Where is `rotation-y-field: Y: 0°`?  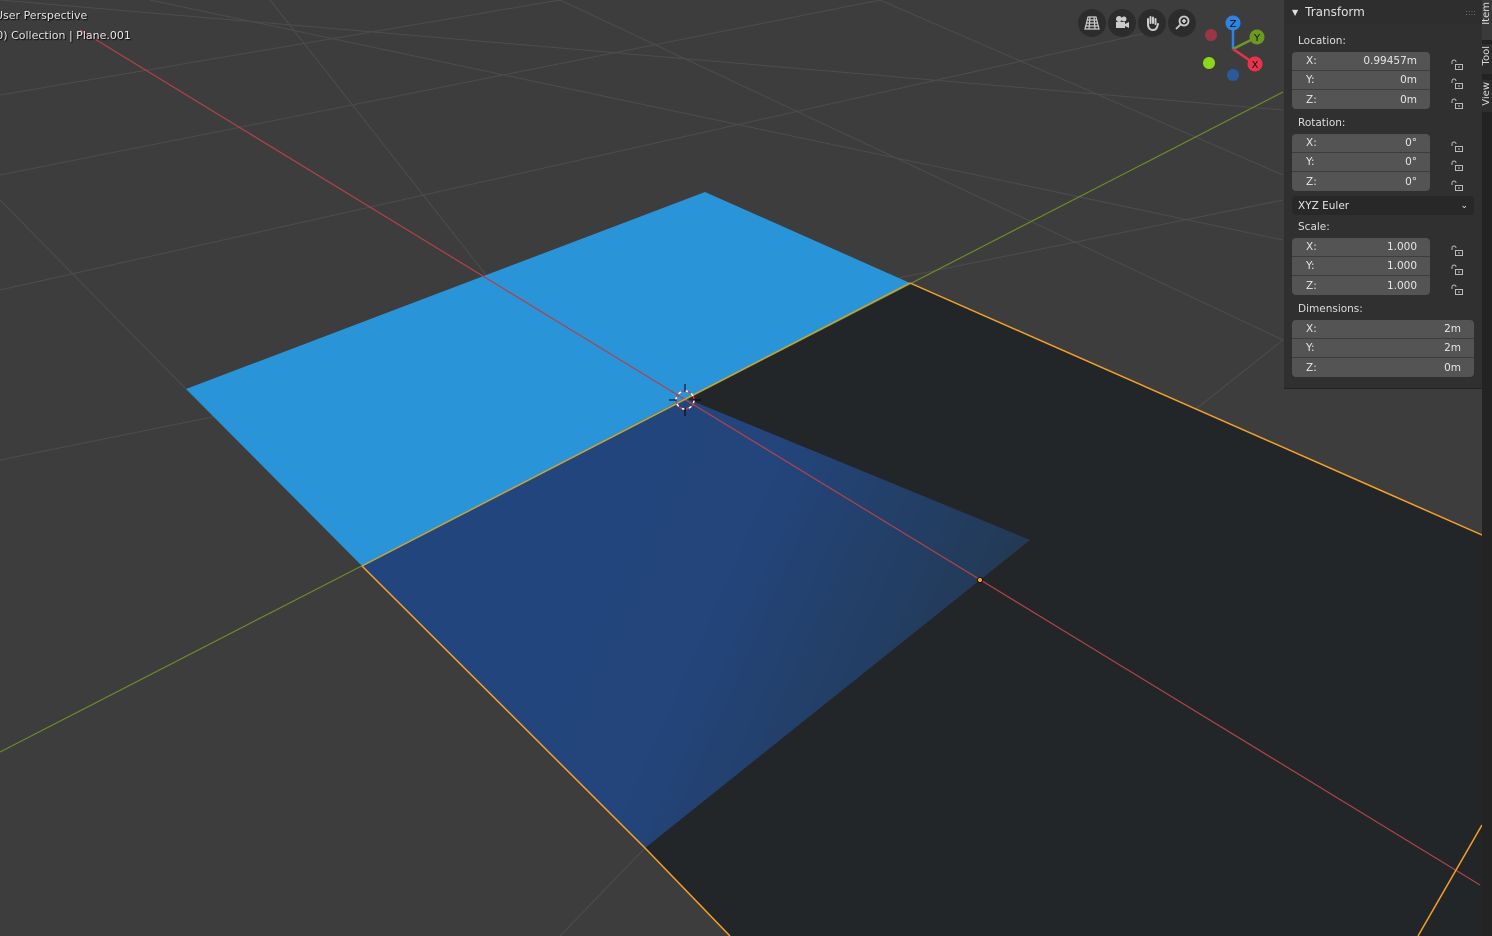
rotation-y-field: Y: 0° is located at coordinates (1361, 162).